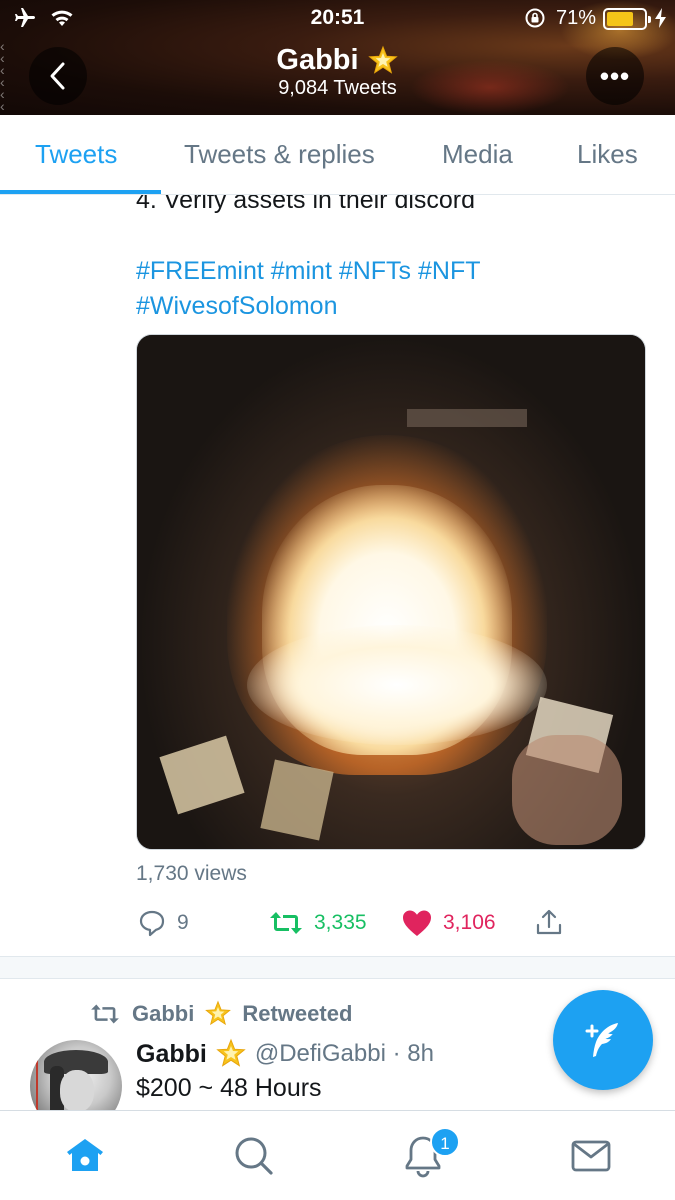 Image resolution: width=675 pixels, height=1200 pixels. I want to click on active-tab-indicator, so click(80, 192).